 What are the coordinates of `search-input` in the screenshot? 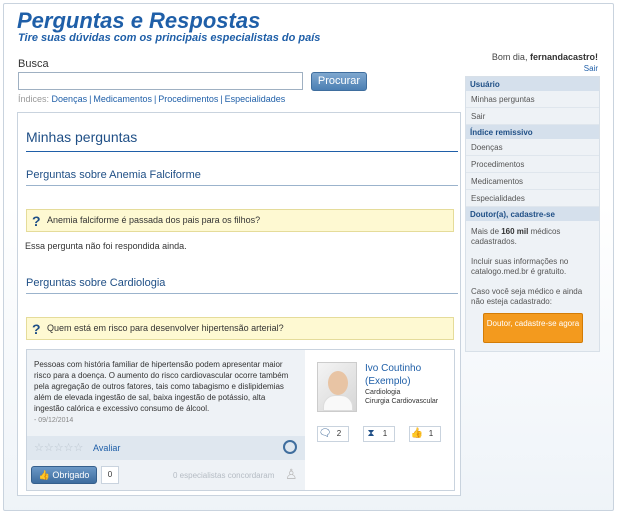 It's located at (160, 81).